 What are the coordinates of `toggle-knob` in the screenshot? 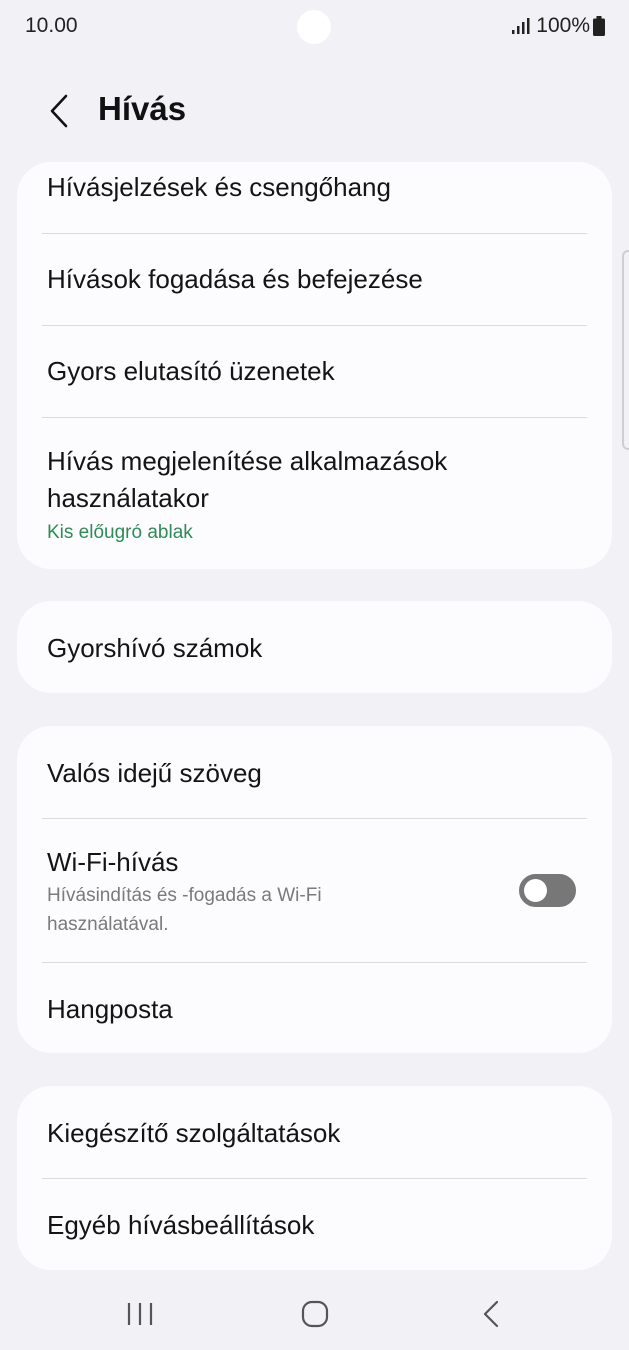 It's located at (535, 890).